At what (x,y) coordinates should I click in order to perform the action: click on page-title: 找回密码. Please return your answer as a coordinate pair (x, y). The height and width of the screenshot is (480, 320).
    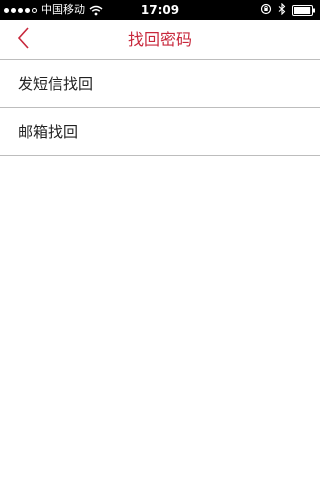
    Looking at the image, I should click on (159, 39).